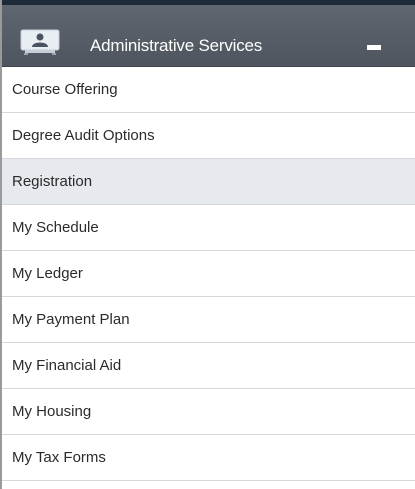 The height and width of the screenshot is (489, 415). Describe the element at coordinates (208, 366) in the screenshot. I see `menu-item-my-financial-aid: My Financial Aid` at that location.